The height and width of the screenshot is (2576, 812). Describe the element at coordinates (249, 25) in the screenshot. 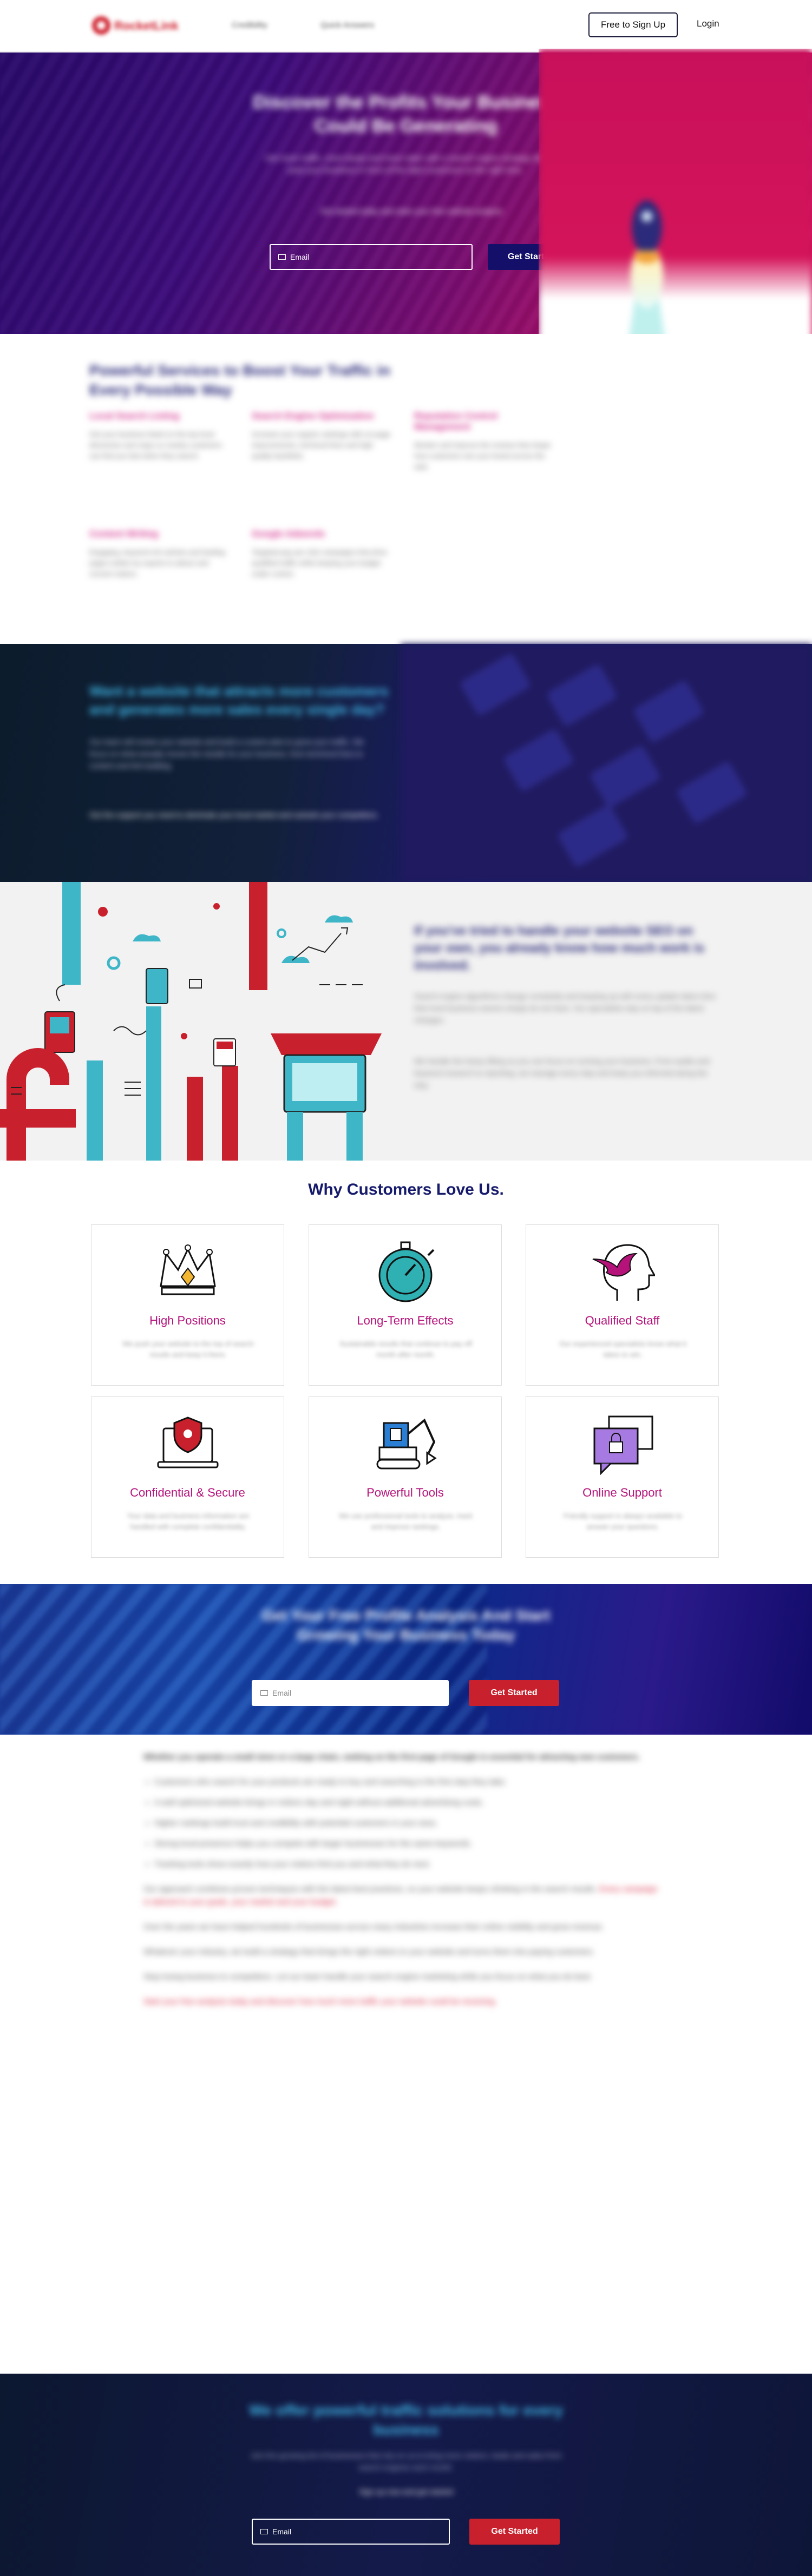

I see `nav-item-credibility: Credibility` at that location.